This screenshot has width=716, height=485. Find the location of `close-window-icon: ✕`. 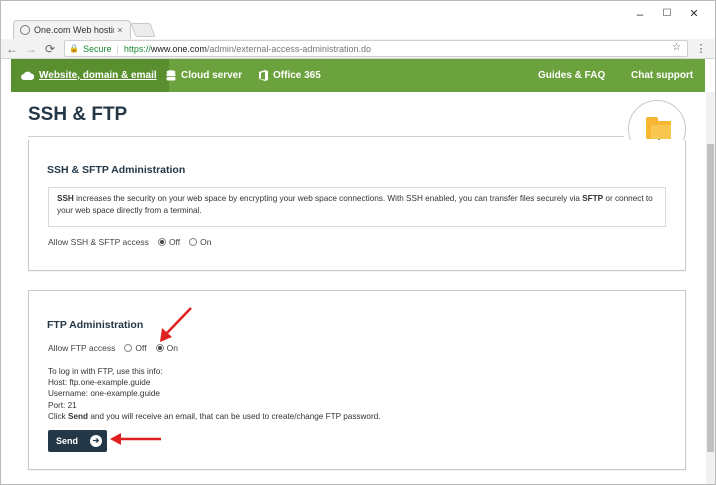

close-window-icon: ✕ is located at coordinates (694, 13).